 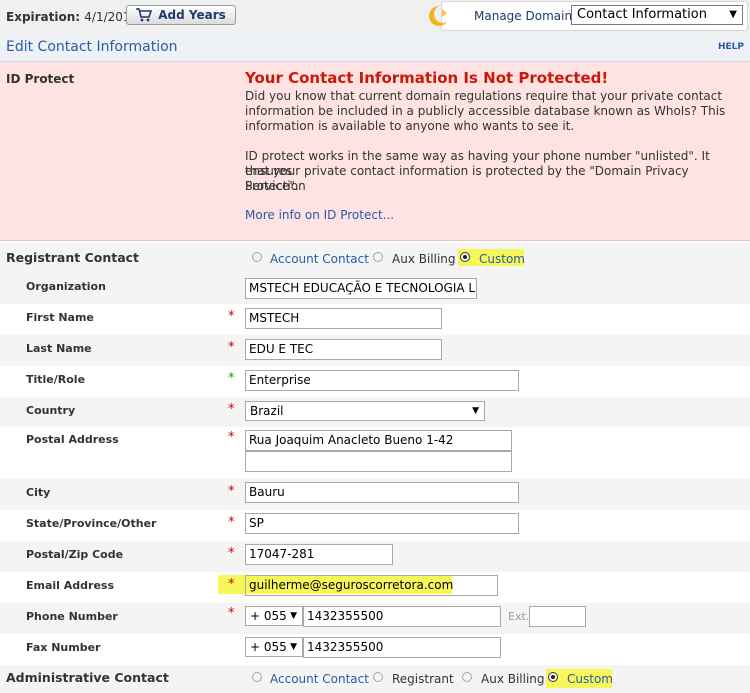 What do you see at coordinates (424, 259) in the screenshot?
I see `radio-aux-billing-label: Aux Billing` at bounding box center [424, 259].